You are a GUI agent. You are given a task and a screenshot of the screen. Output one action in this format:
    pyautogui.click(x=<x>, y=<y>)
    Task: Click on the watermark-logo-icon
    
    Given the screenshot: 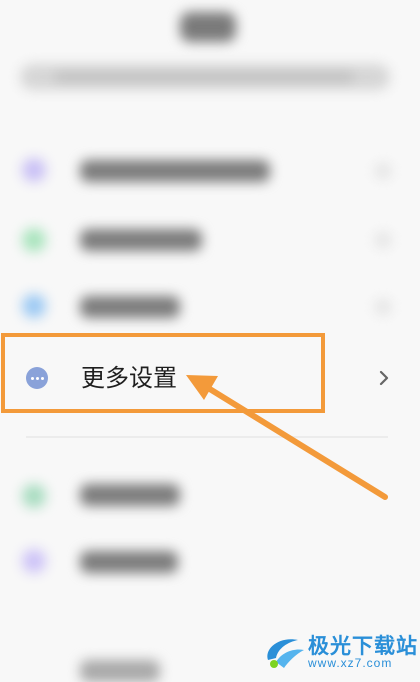 What is the action you would take?
    pyautogui.click(x=285, y=653)
    